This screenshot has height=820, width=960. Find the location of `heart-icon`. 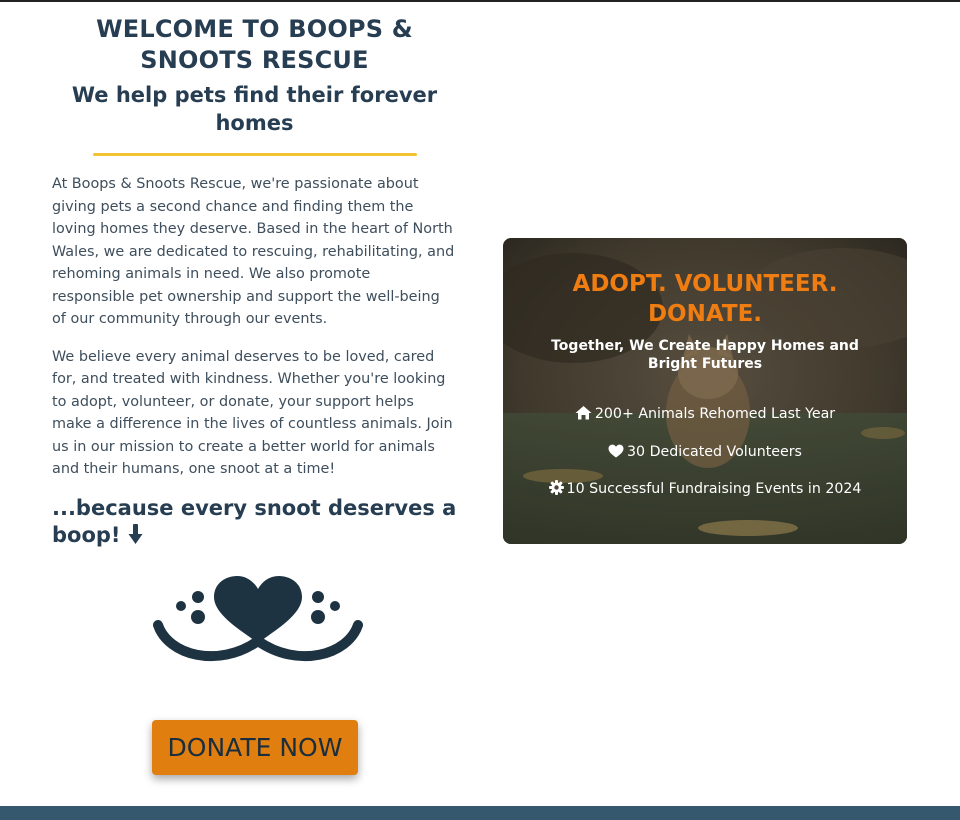

heart-icon is located at coordinates (616, 454).